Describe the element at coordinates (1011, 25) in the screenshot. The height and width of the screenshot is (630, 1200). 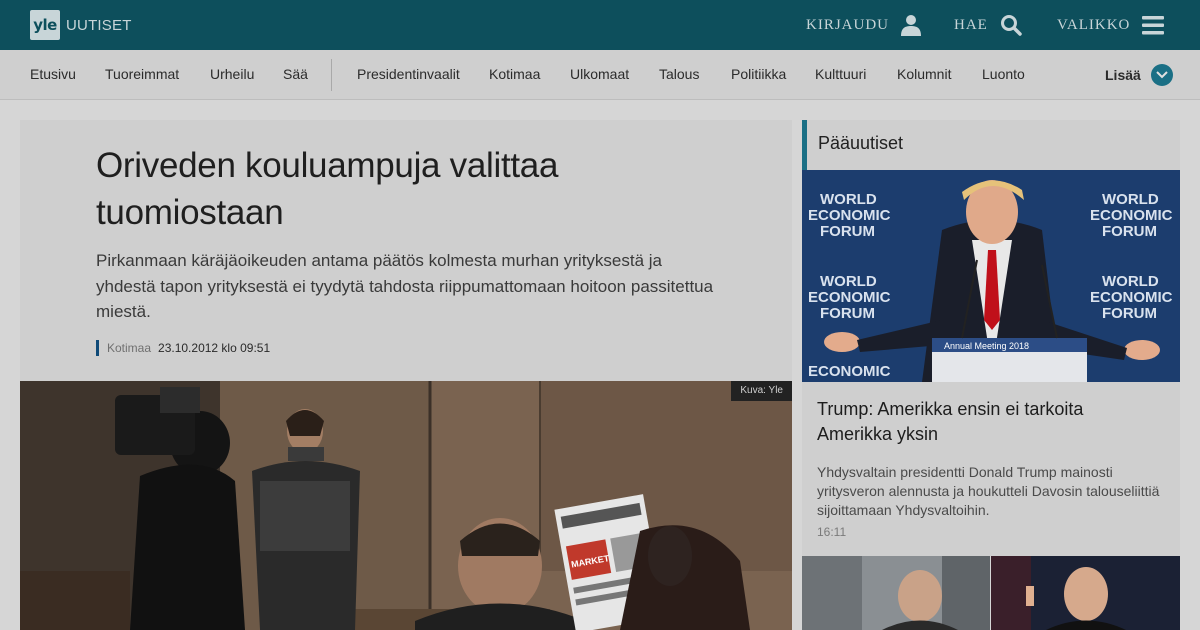
I see `search-icon` at that location.